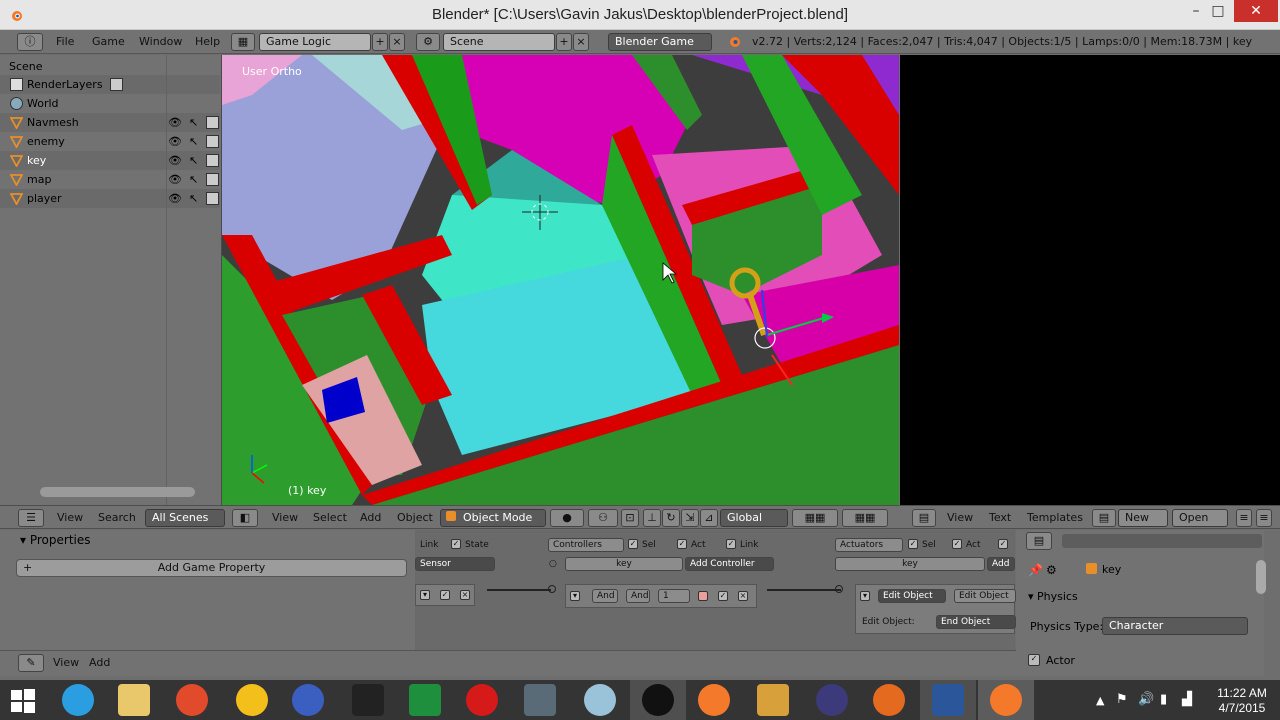 This screenshot has width=1280, height=720. Describe the element at coordinates (31, 518) in the screenshot. I see `outliner-editor-type-icon: ☰` at that location.